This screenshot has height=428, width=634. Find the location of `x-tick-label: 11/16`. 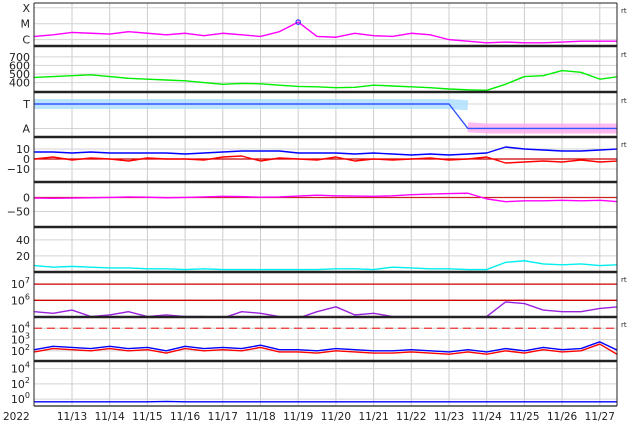

x-tick-label: 11/16 is located at coordinates (185, 417).